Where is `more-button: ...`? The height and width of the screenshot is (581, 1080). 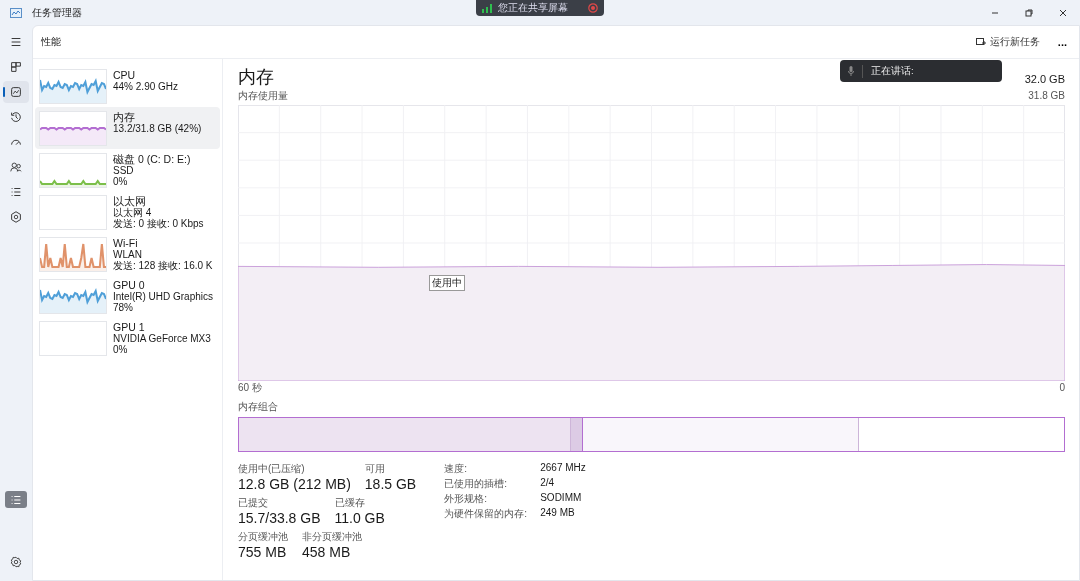 more-button: ... is located at coordinates (1062, 42).